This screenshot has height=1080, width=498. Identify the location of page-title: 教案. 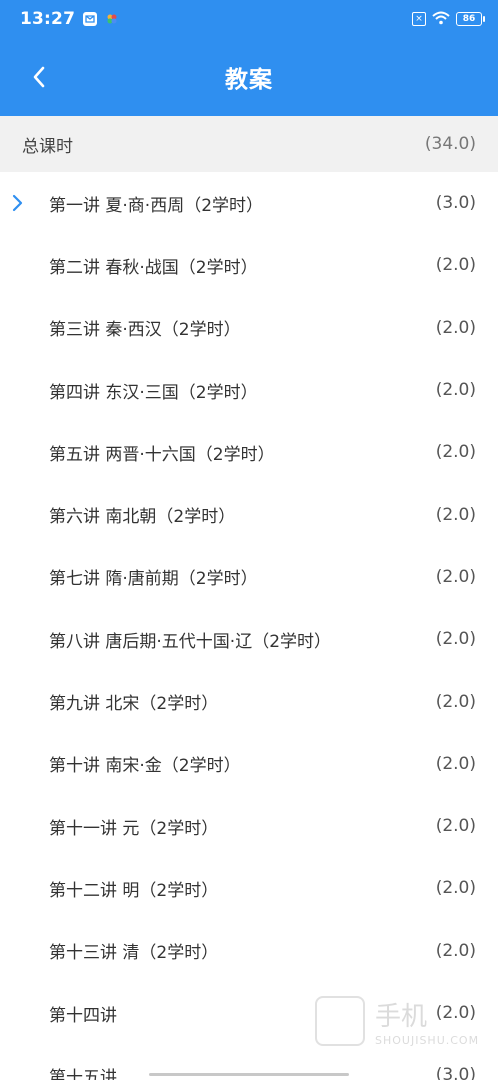
(249, 80).